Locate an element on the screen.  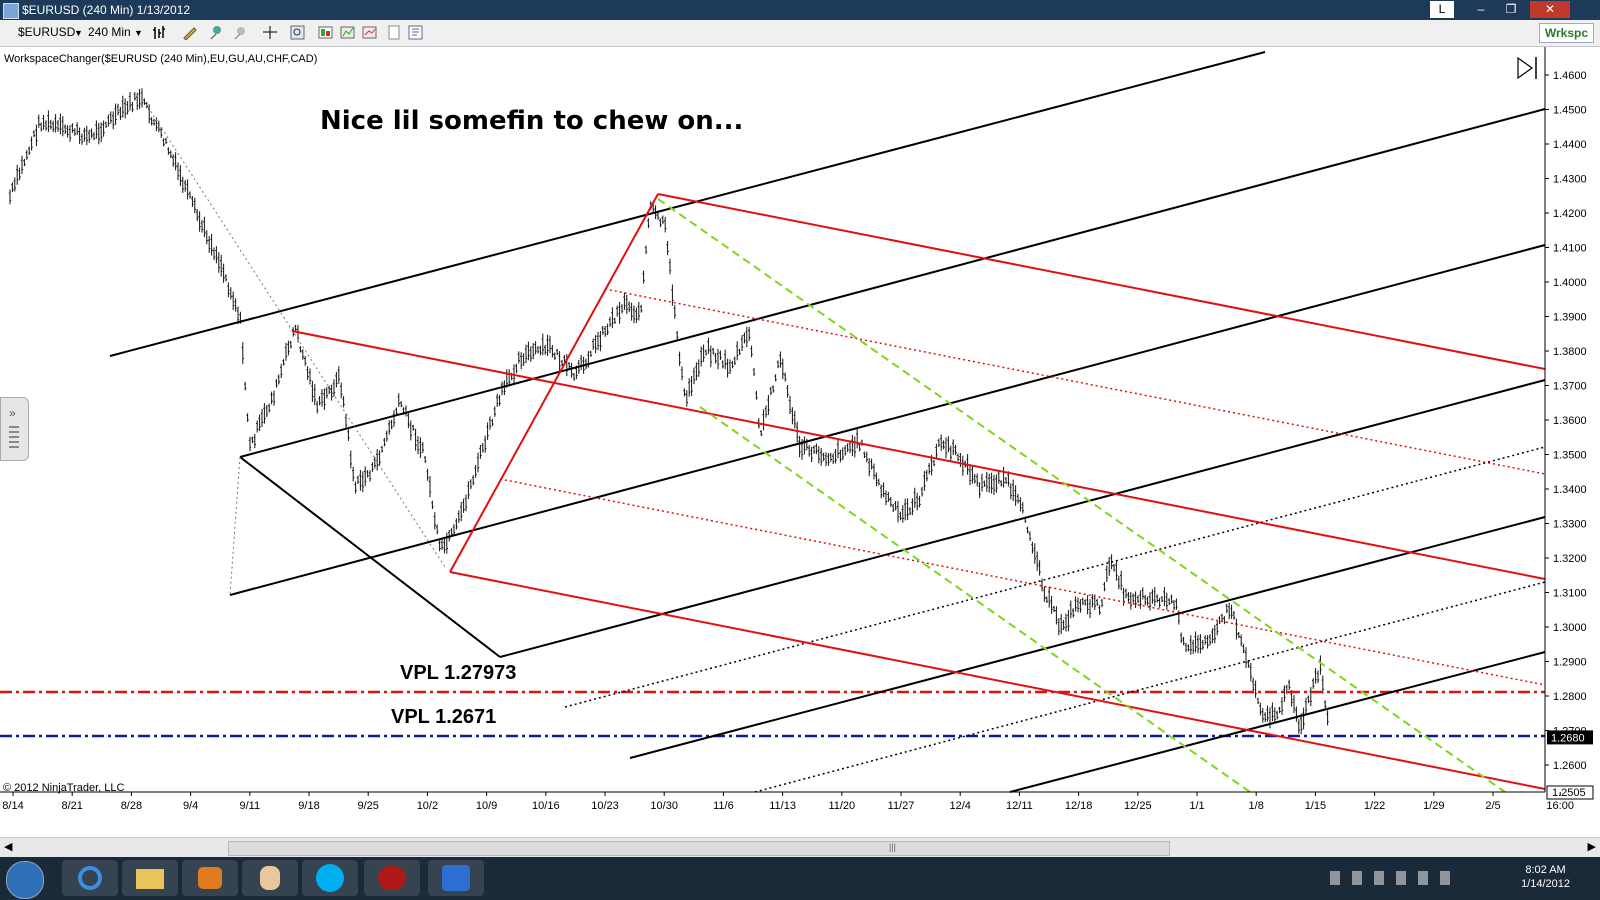
time-tick-label: 10/2 is located at coordinates (427, 806).